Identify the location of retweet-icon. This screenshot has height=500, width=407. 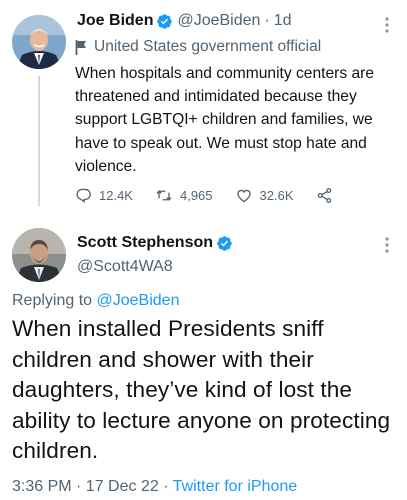
(164, 195).